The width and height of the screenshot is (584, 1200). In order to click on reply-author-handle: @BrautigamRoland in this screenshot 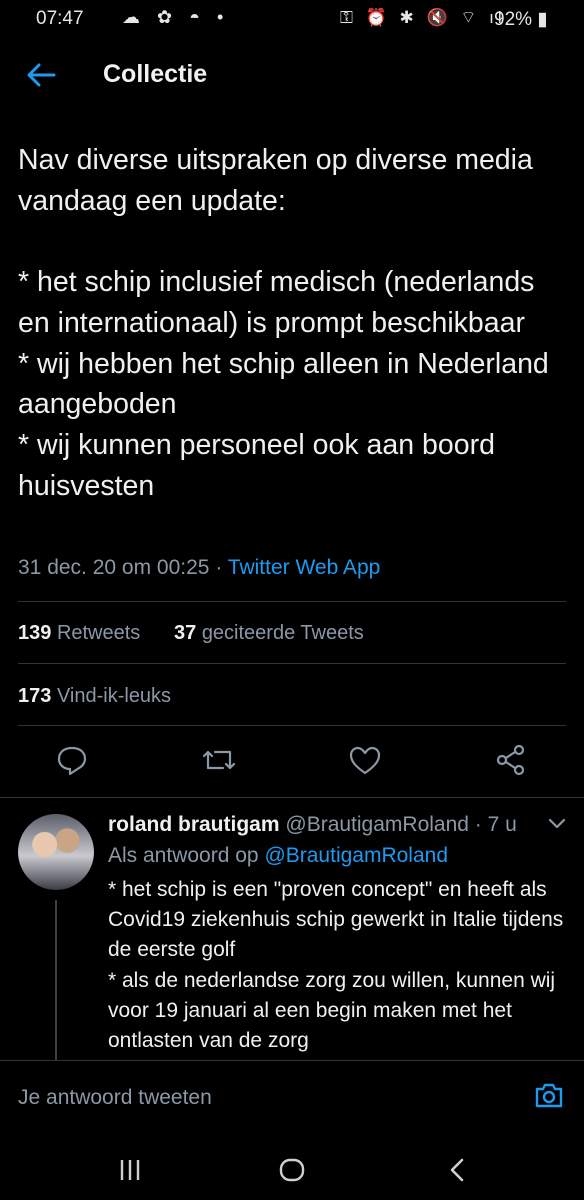, I will do `click(377, 824)`.